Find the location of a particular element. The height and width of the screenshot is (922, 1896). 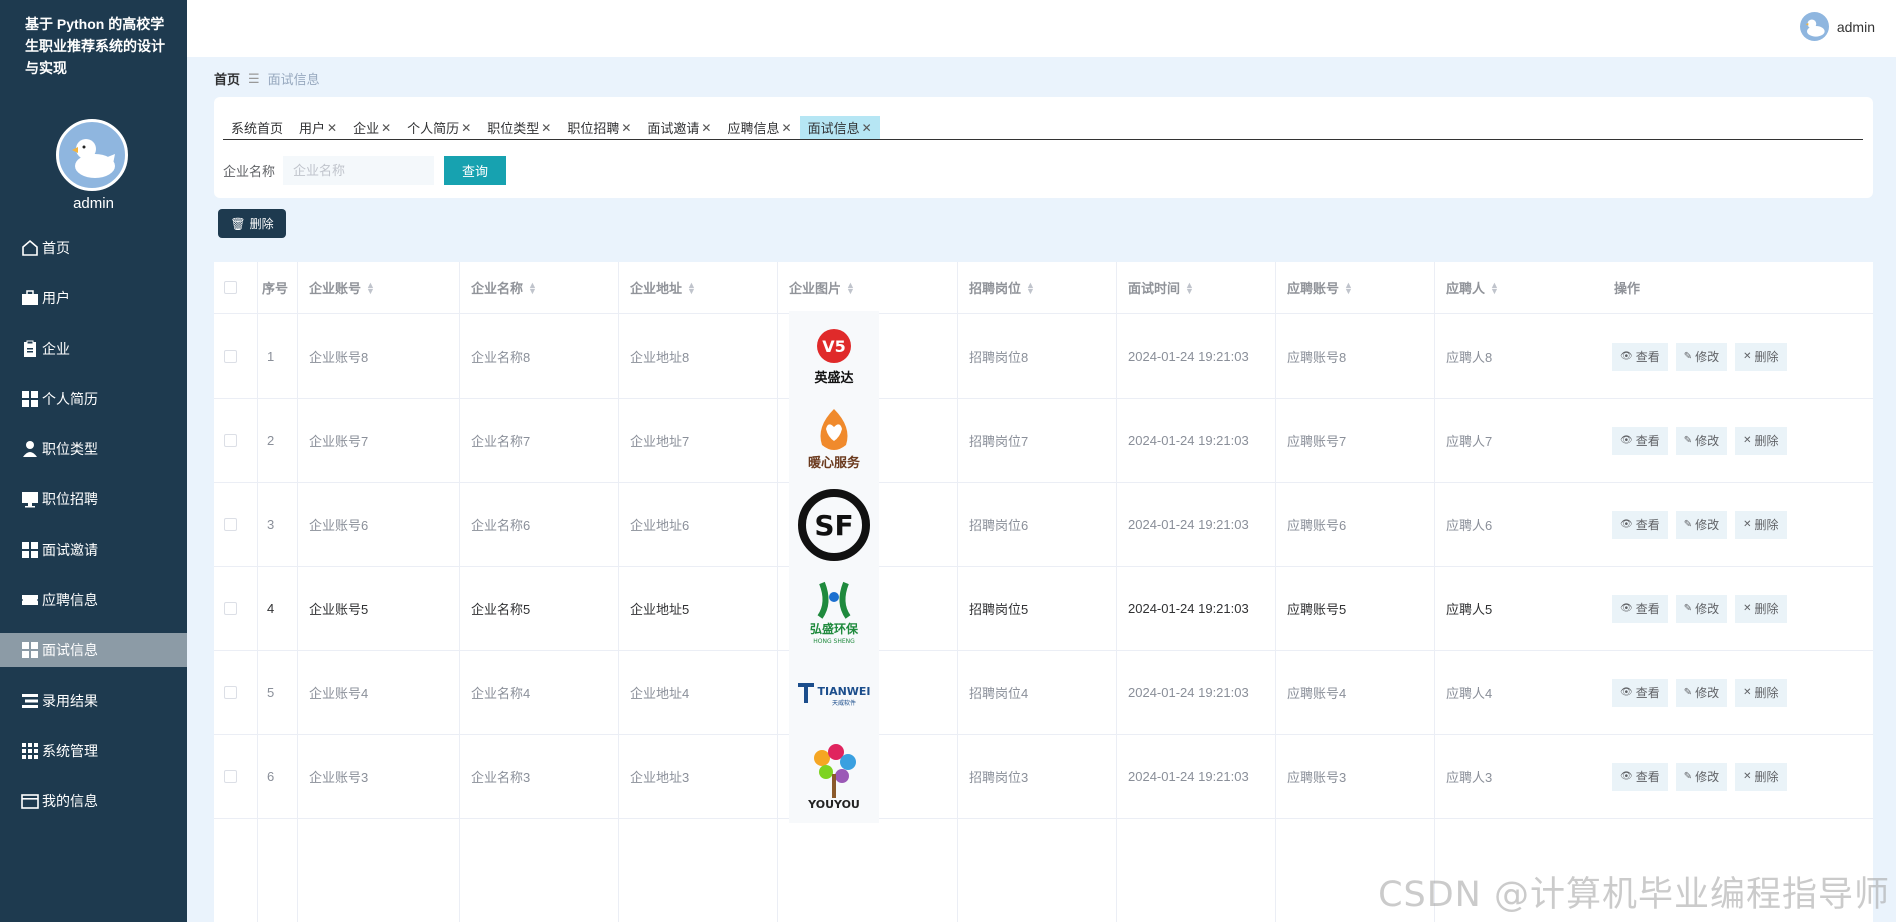

tab-2: 企业 ✕ is located at coordinates (372, 127).